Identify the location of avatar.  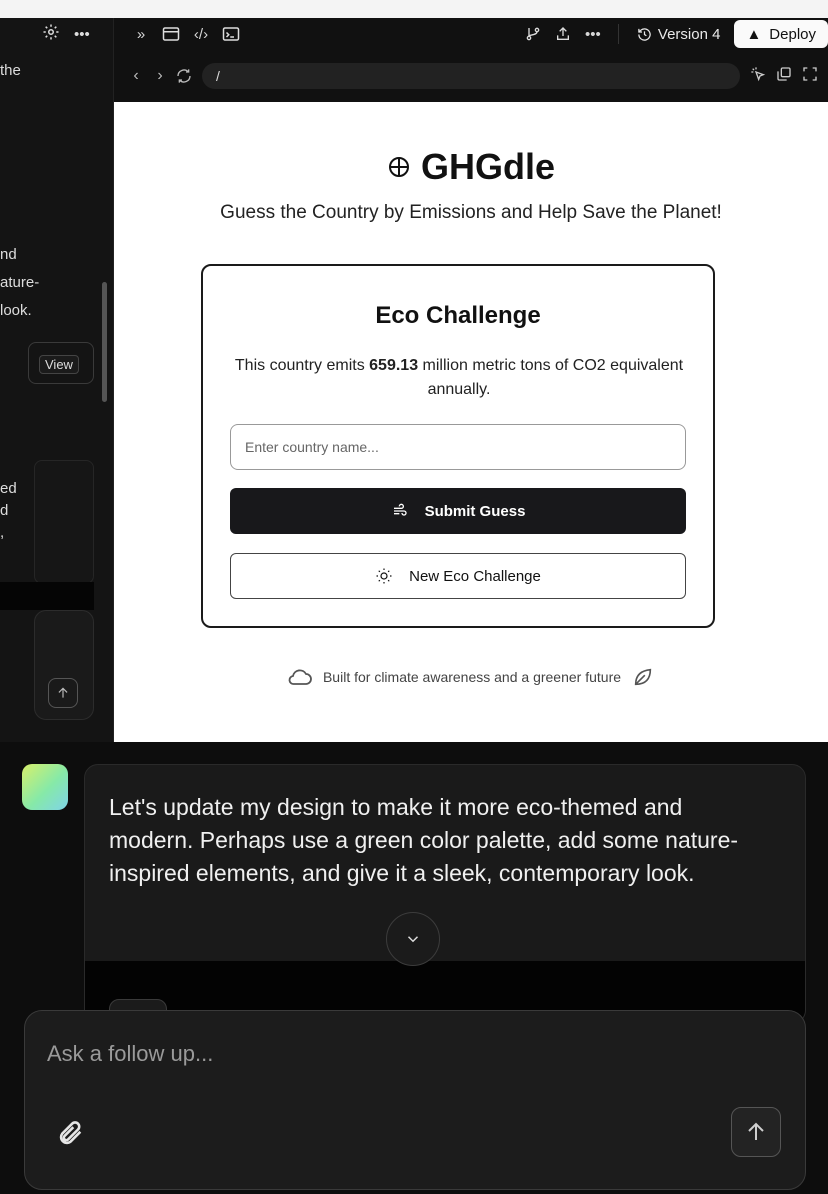
(45, 787).